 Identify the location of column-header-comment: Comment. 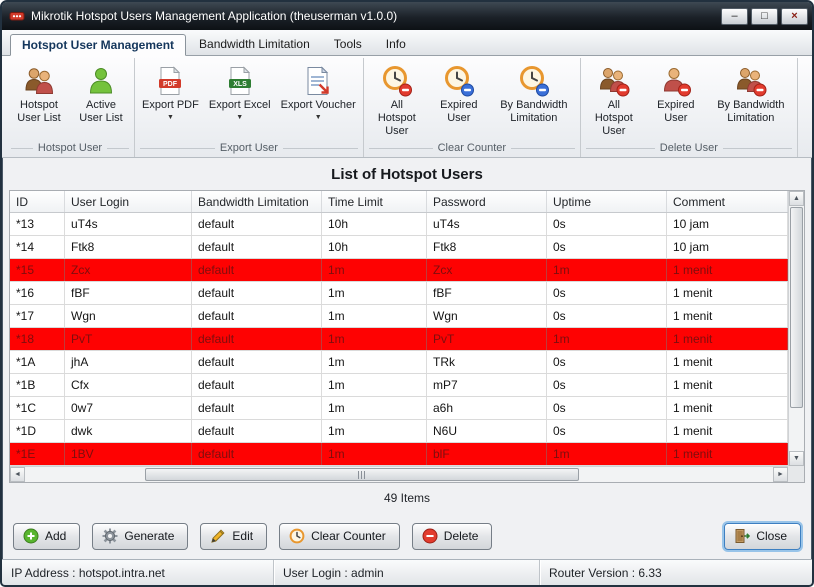
(727, 201).